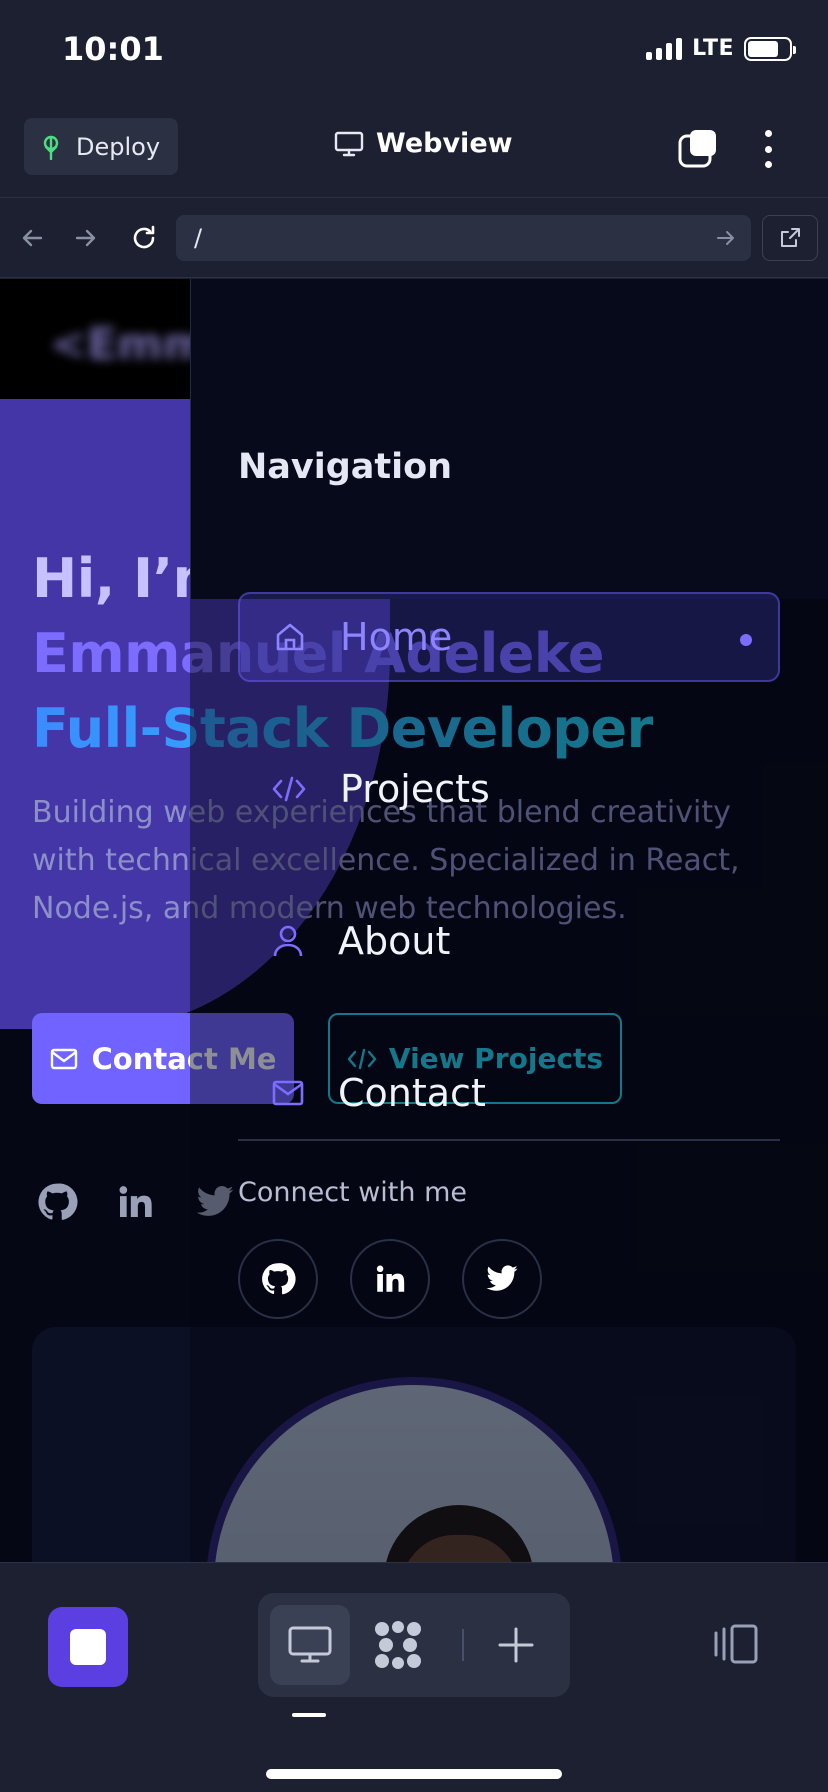 This screenshot has width=828, height=1792. What do you see at coordinates (135, 1202) in the screenshot?
I see `hero-linkedin-icon` at bounding box center [135, 1202].